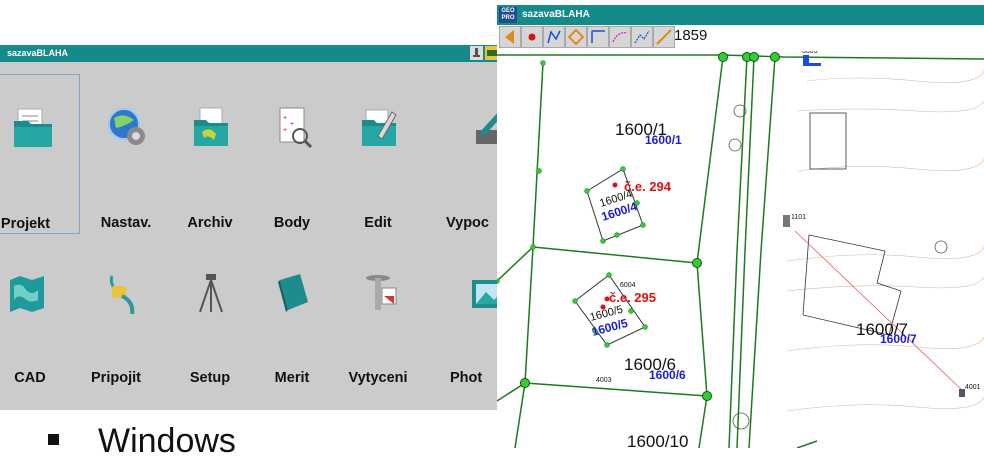 This screenshot has height=461, width=984. What do you see at coordinates (667, 375) in the screenshot?
I see `parcel-label-blue: 1600/6` at bounding box center [667, 375].